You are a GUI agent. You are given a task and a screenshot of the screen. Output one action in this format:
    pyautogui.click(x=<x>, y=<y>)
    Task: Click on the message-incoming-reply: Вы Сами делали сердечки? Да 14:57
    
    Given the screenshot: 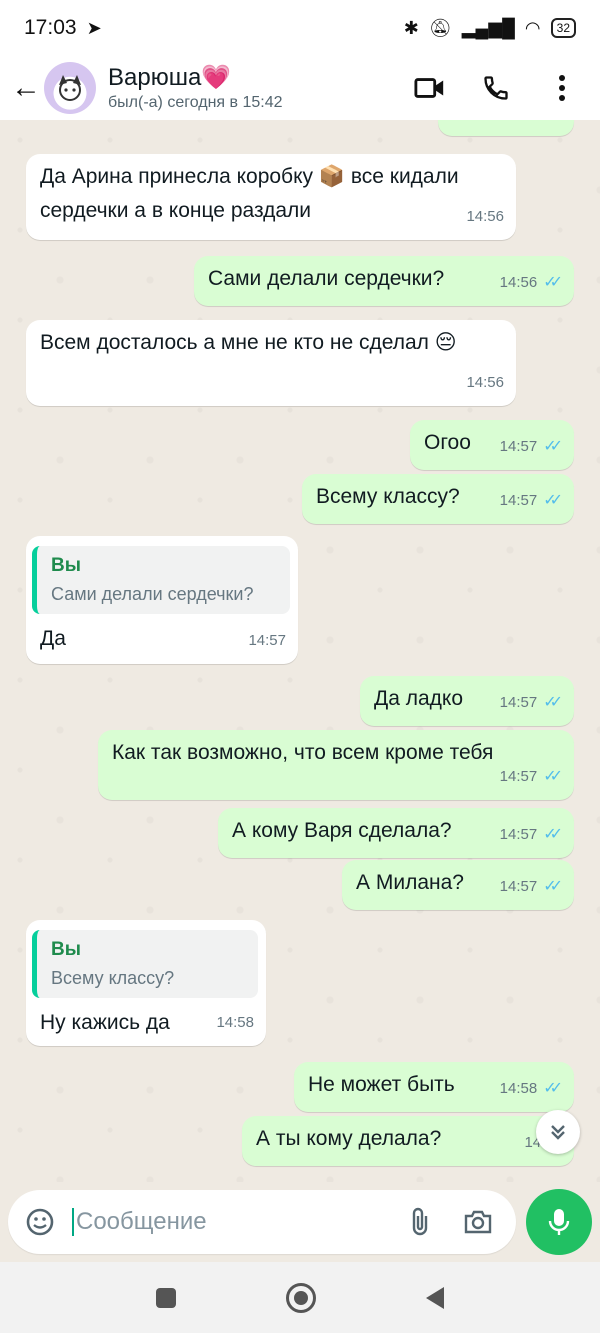 What is the action you would take?
    pyautogui.click(x=162, y=600)
    